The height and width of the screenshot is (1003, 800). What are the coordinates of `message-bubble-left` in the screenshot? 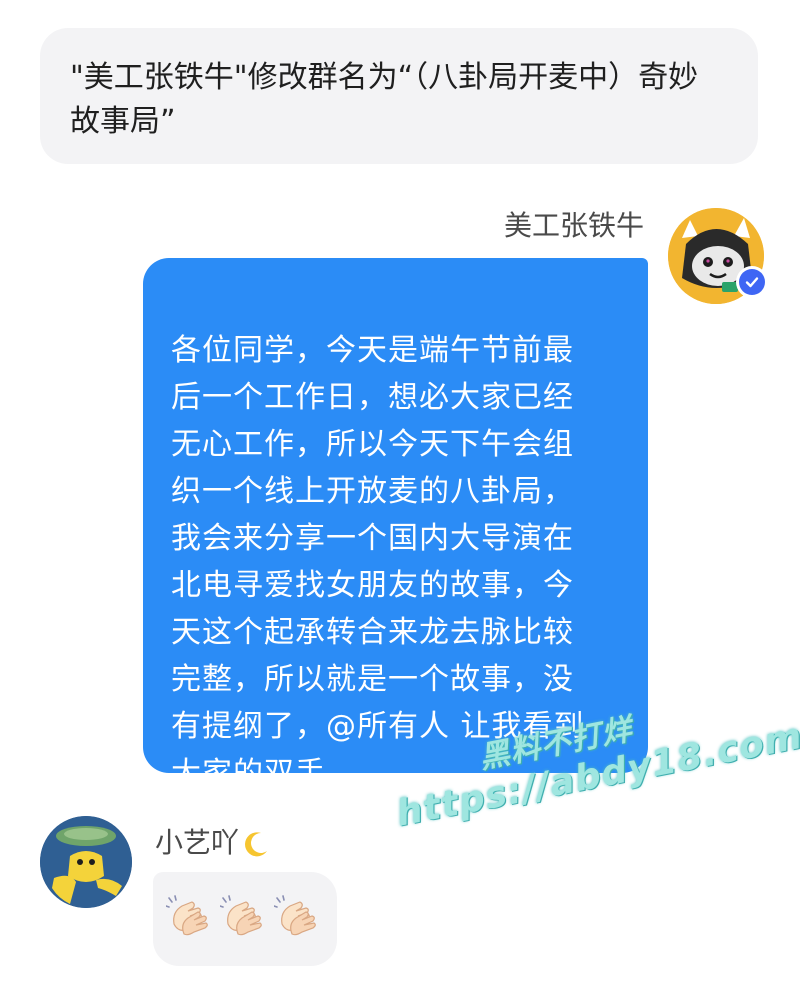 It's located at (245, 919).